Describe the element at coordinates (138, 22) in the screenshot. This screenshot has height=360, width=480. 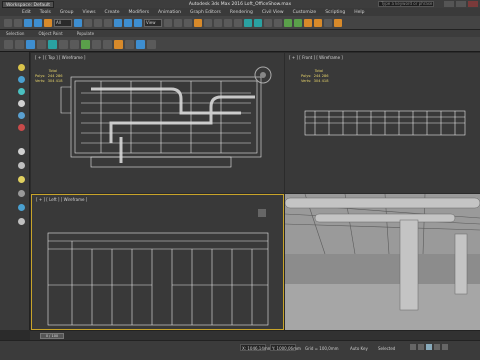
I see `scale-icon` at that location.